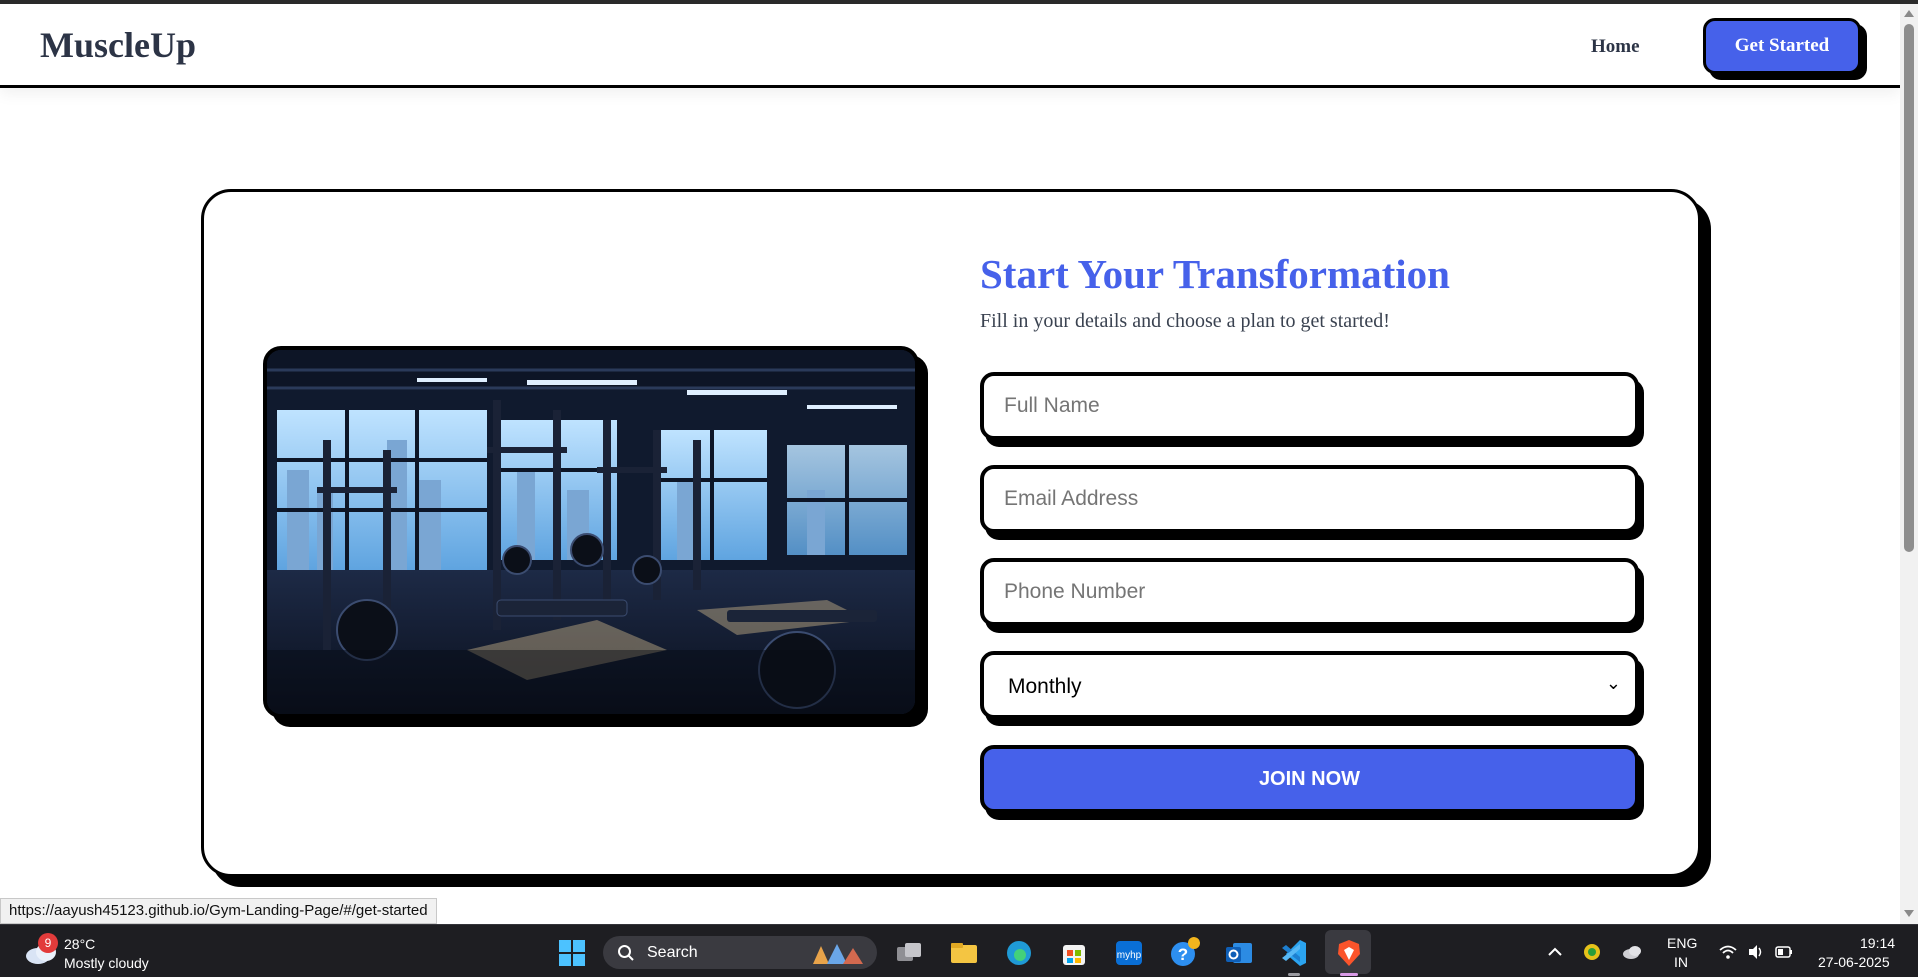  Describe the element at coordinates (79, 944) in the screenshot. I see `weather-temperature: 28°C` at that location.